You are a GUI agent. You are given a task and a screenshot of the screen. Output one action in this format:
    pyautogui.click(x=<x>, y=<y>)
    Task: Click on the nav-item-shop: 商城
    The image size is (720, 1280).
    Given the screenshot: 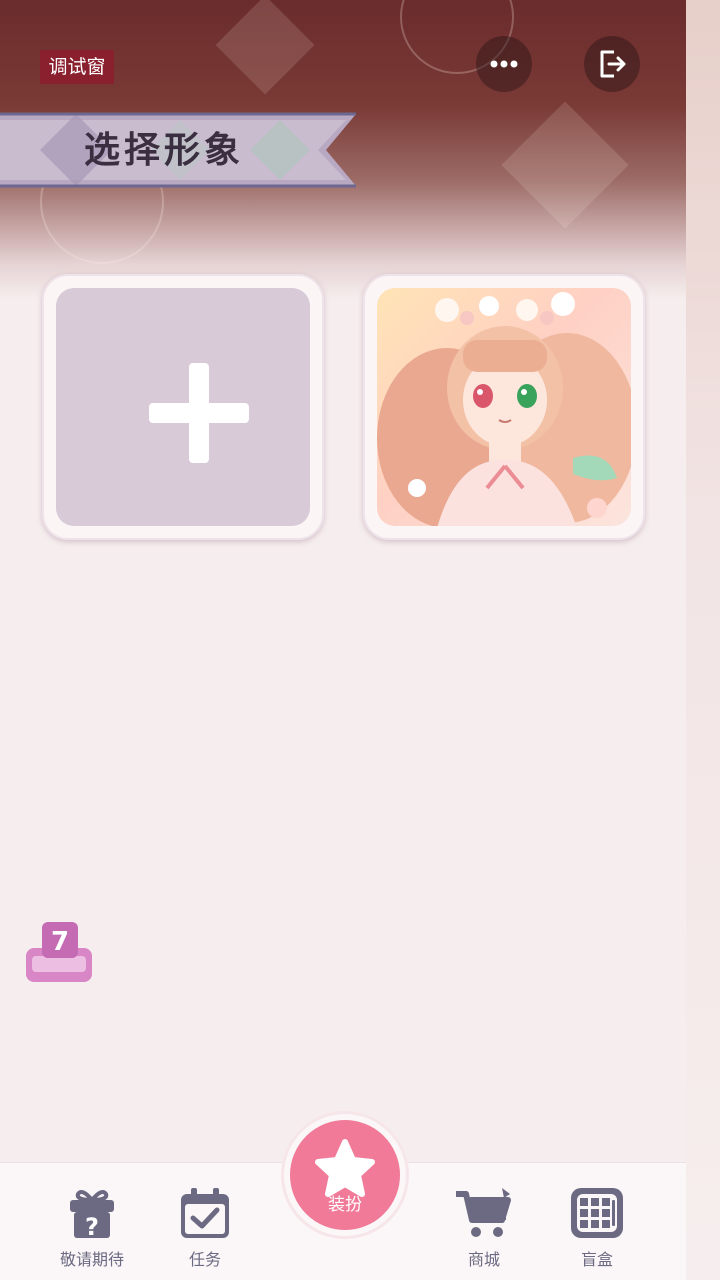 What is the action you would take?
    pyautogui.click(x=484, y=1228)
    